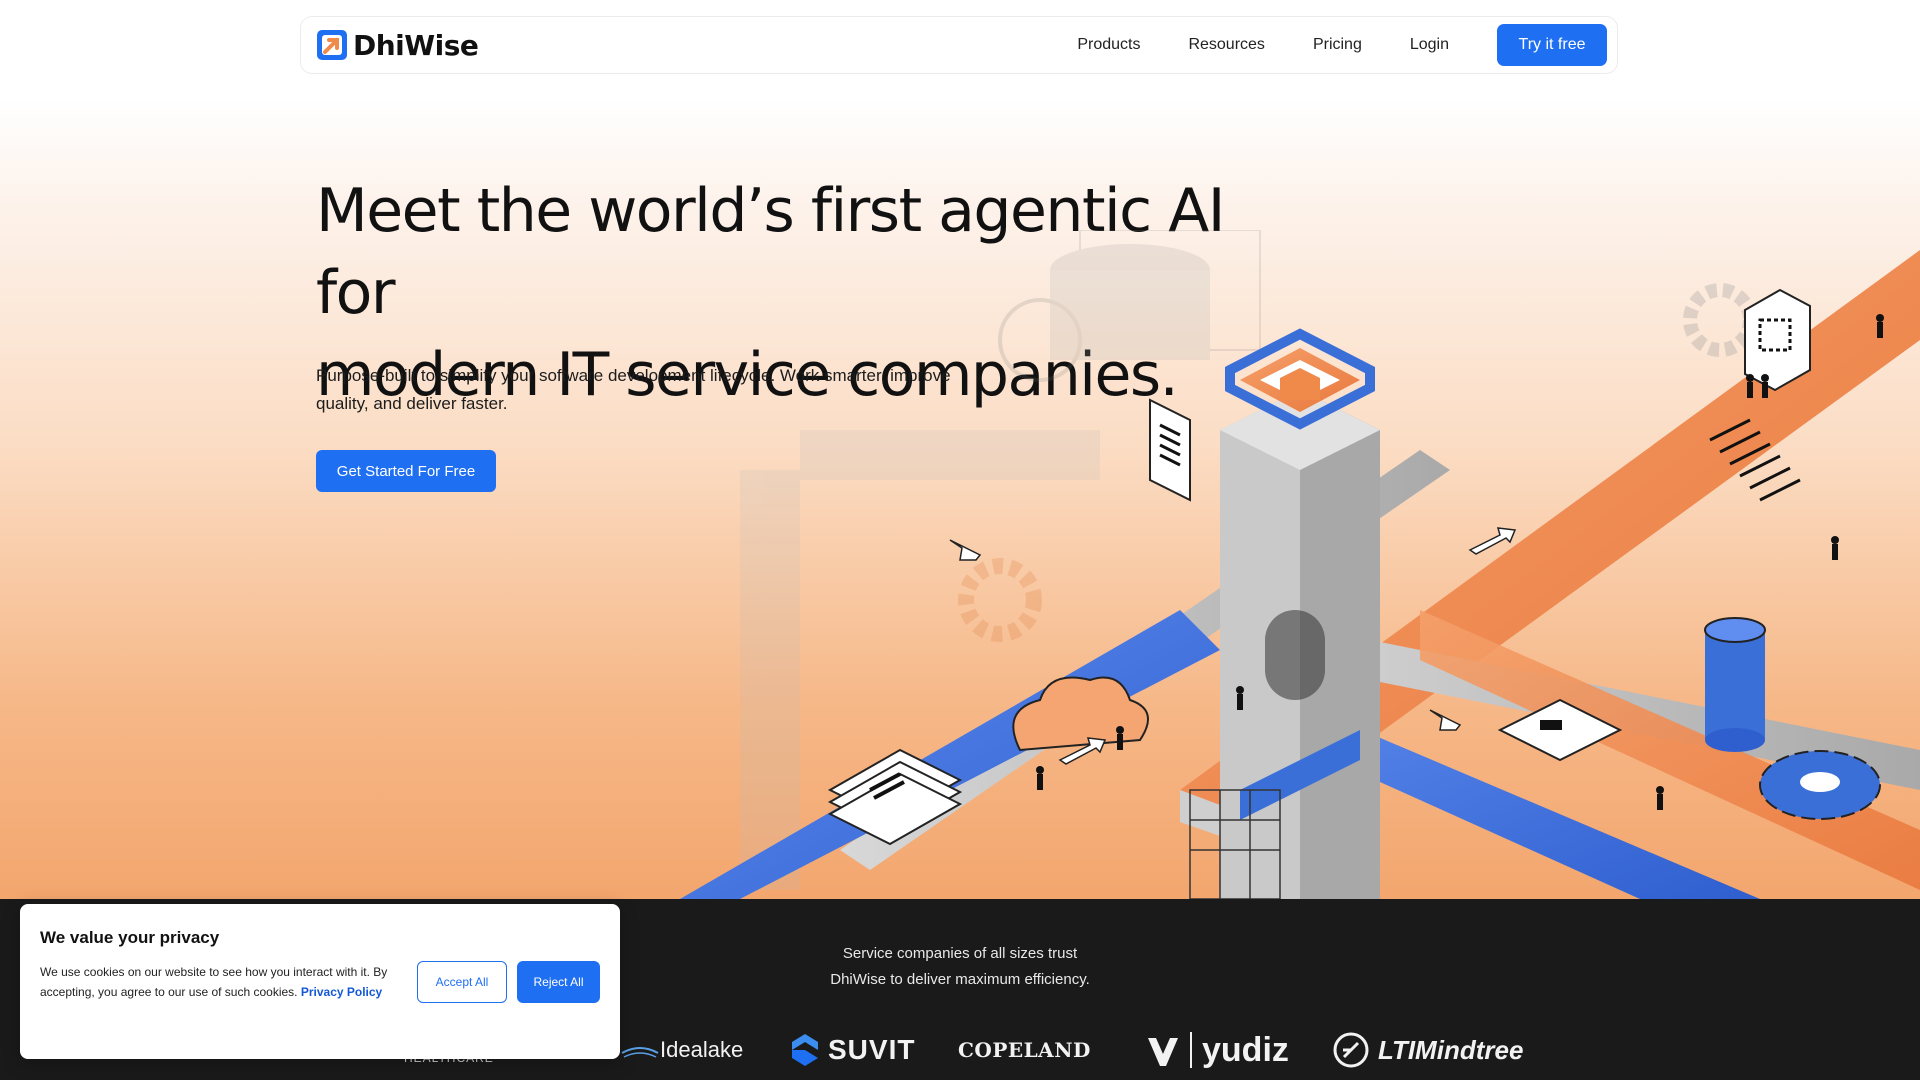 The image size is (1920, 1080). What do you see at coordinates (1226, 45) in the screenshot?
I see `nav-link-resources: Resources` at bounding box center [1226, 45].